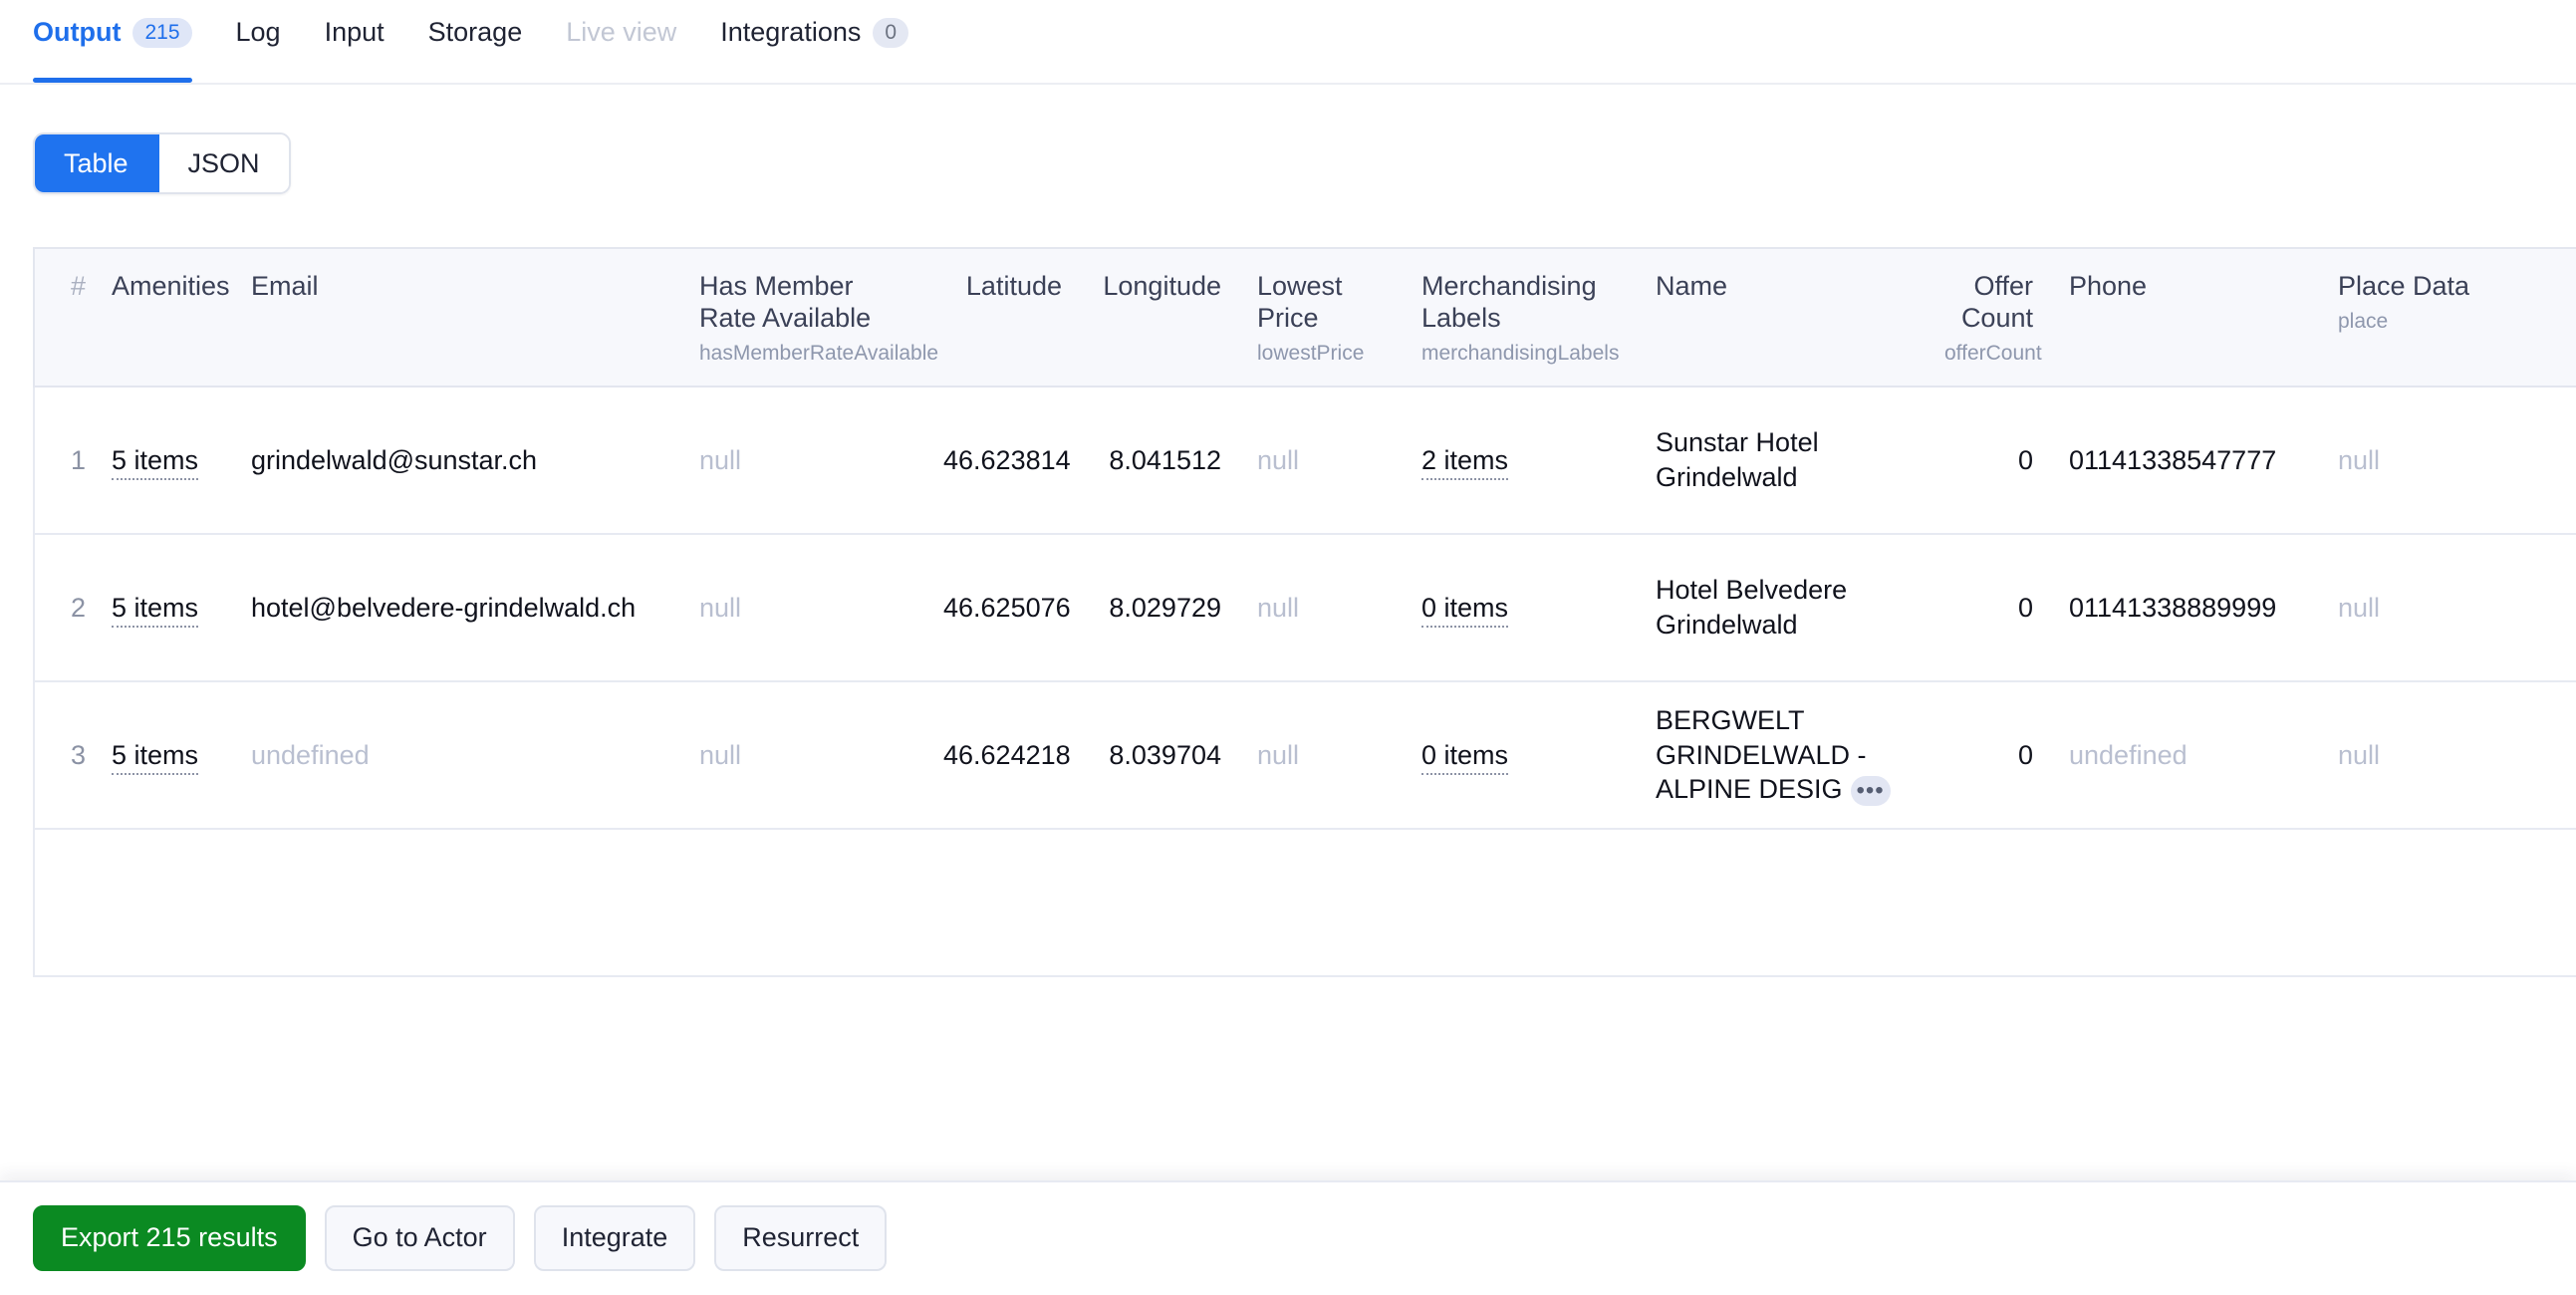 Image resolution: width=2576 pixels, height=1295 pixels. Describe the element at coordinates (2108, 286) in the screenshot. I see `column-title: Phone` at that location.